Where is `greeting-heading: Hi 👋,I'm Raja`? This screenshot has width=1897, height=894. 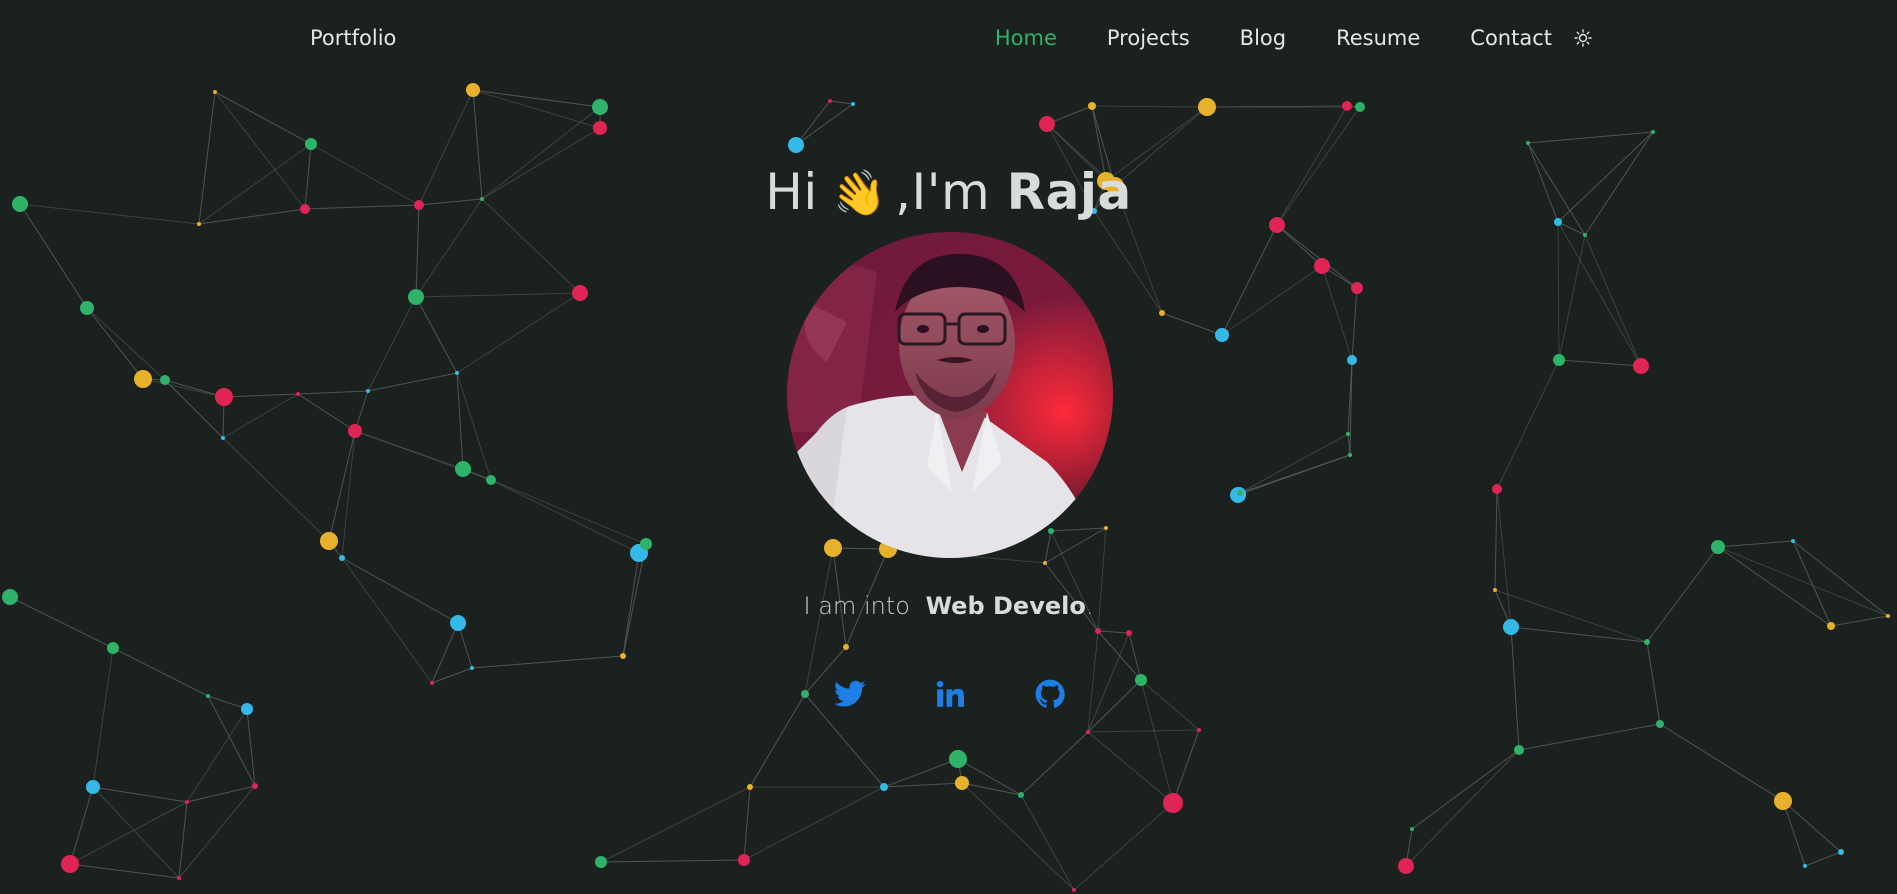
greeting-heading: Hi 👋,I'm Raja is located at coordinates (948, 193).